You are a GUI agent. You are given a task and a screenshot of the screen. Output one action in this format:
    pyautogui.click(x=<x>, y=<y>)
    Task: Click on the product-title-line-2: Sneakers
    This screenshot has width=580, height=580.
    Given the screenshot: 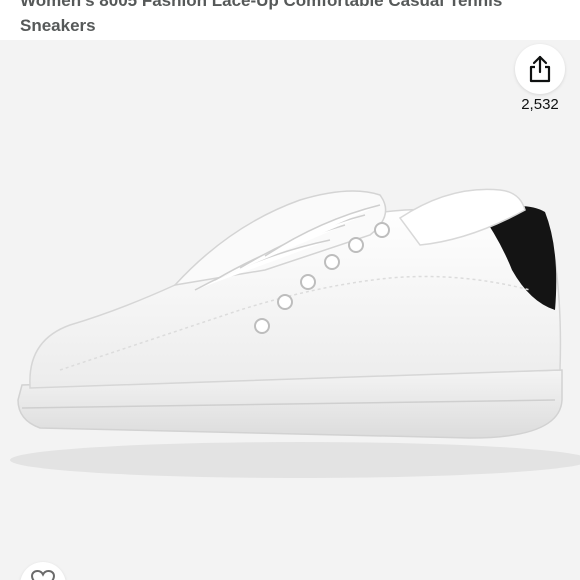 What is the action you would take?
    pyautogui.click(x=58, y=25)
    